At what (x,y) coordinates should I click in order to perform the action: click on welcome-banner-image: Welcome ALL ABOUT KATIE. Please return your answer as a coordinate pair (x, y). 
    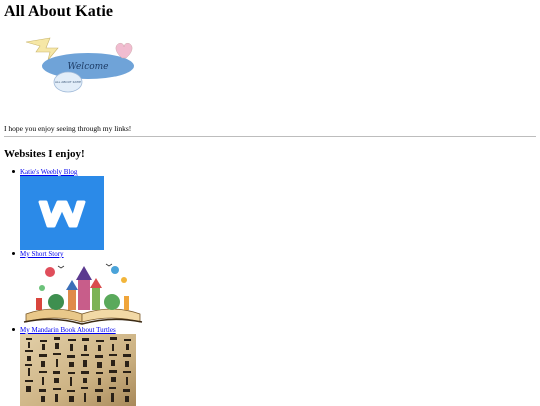
    Looking at the image, I should click on (79, 65).